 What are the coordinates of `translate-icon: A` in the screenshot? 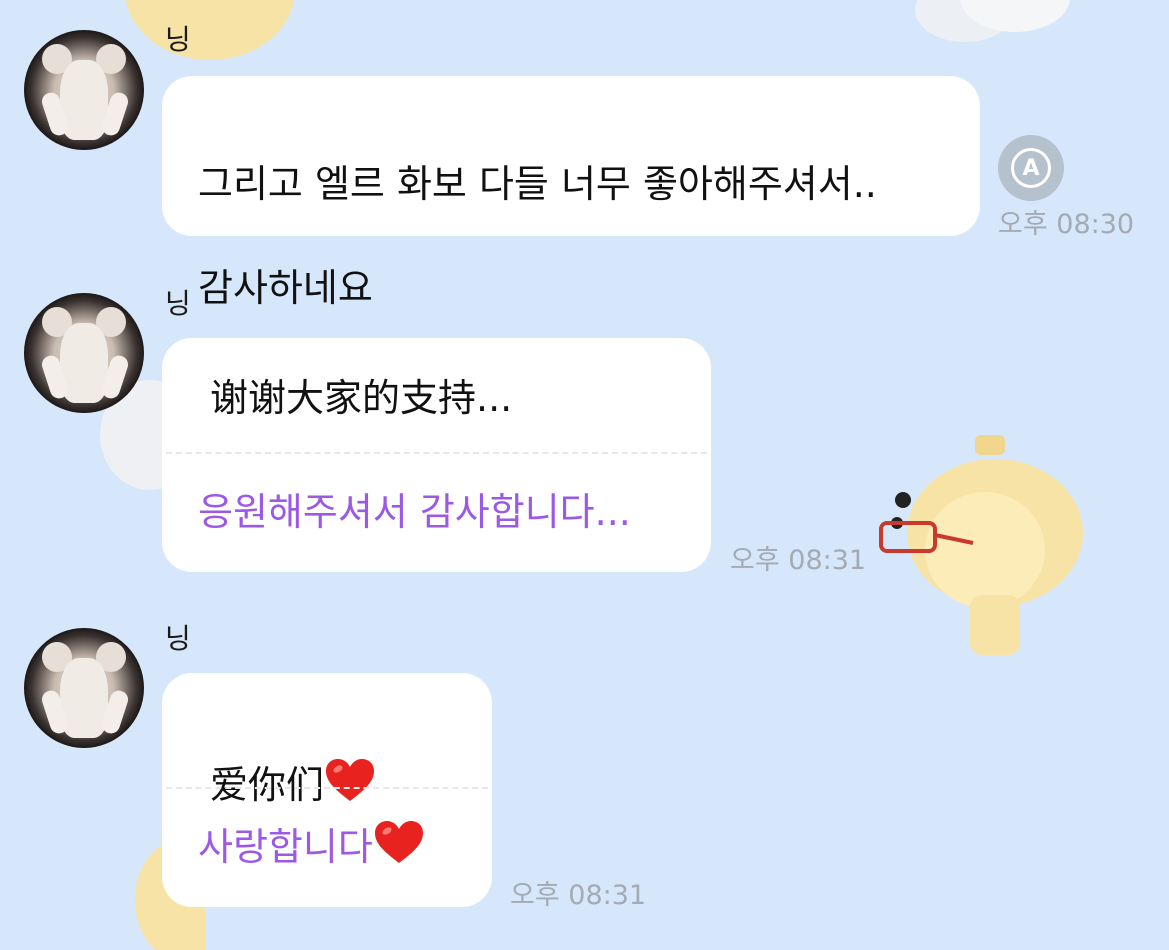 It's located at (1031, 168).